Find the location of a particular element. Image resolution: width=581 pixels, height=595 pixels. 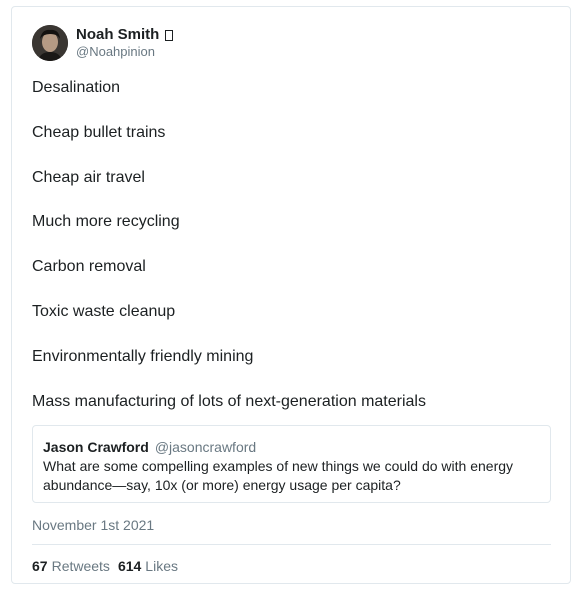

author-display-name: Noah Smith is located at coordinates (117, 35).